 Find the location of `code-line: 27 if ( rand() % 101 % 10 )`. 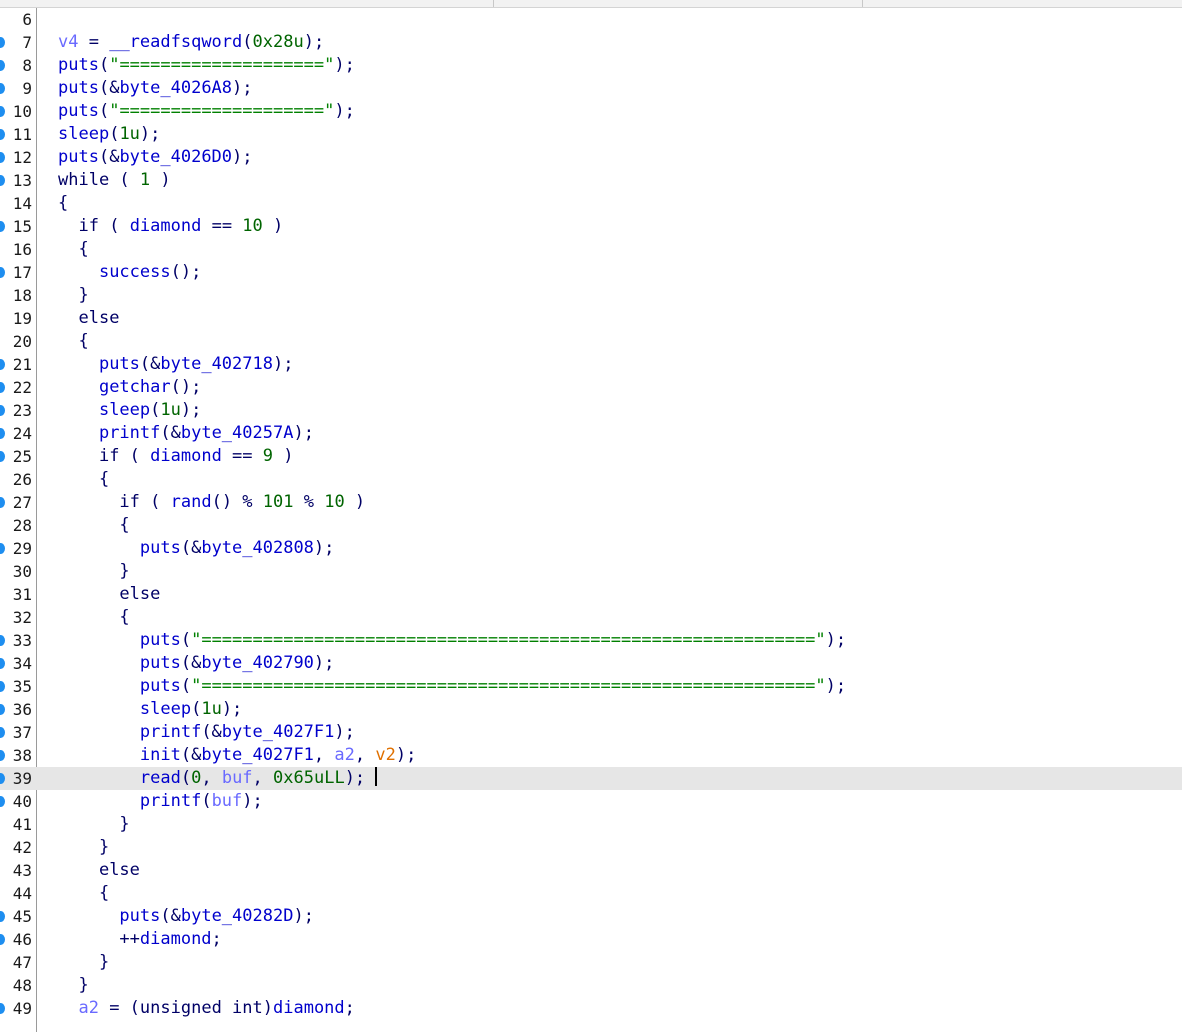

code-line: 27 if ( rand() % 101 % 10 ) is located at coordinates (591, 502).